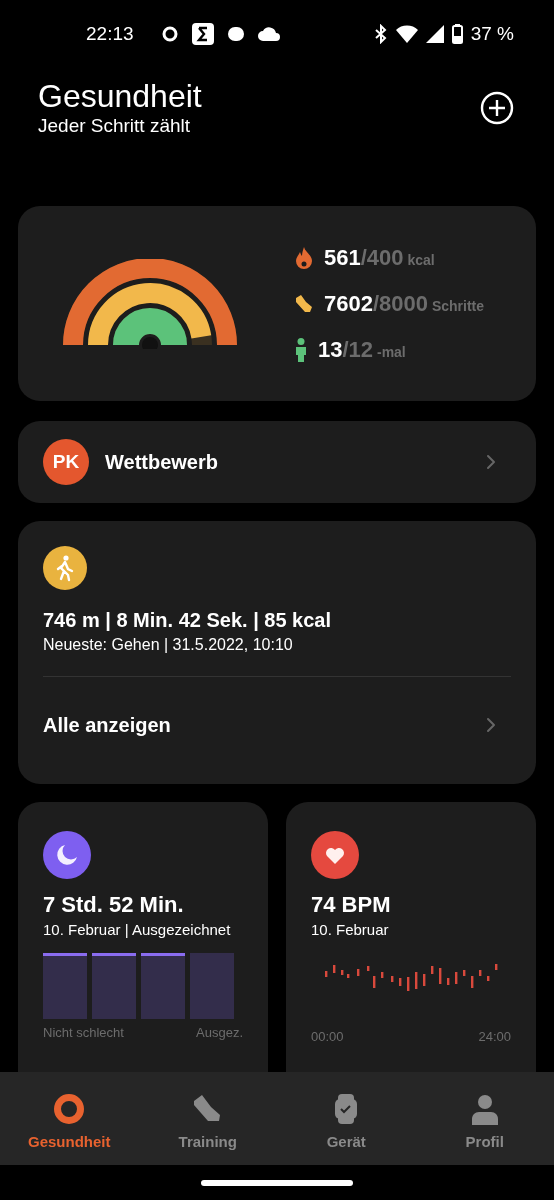  I want to click on wifi-icon, so click(406, 33).